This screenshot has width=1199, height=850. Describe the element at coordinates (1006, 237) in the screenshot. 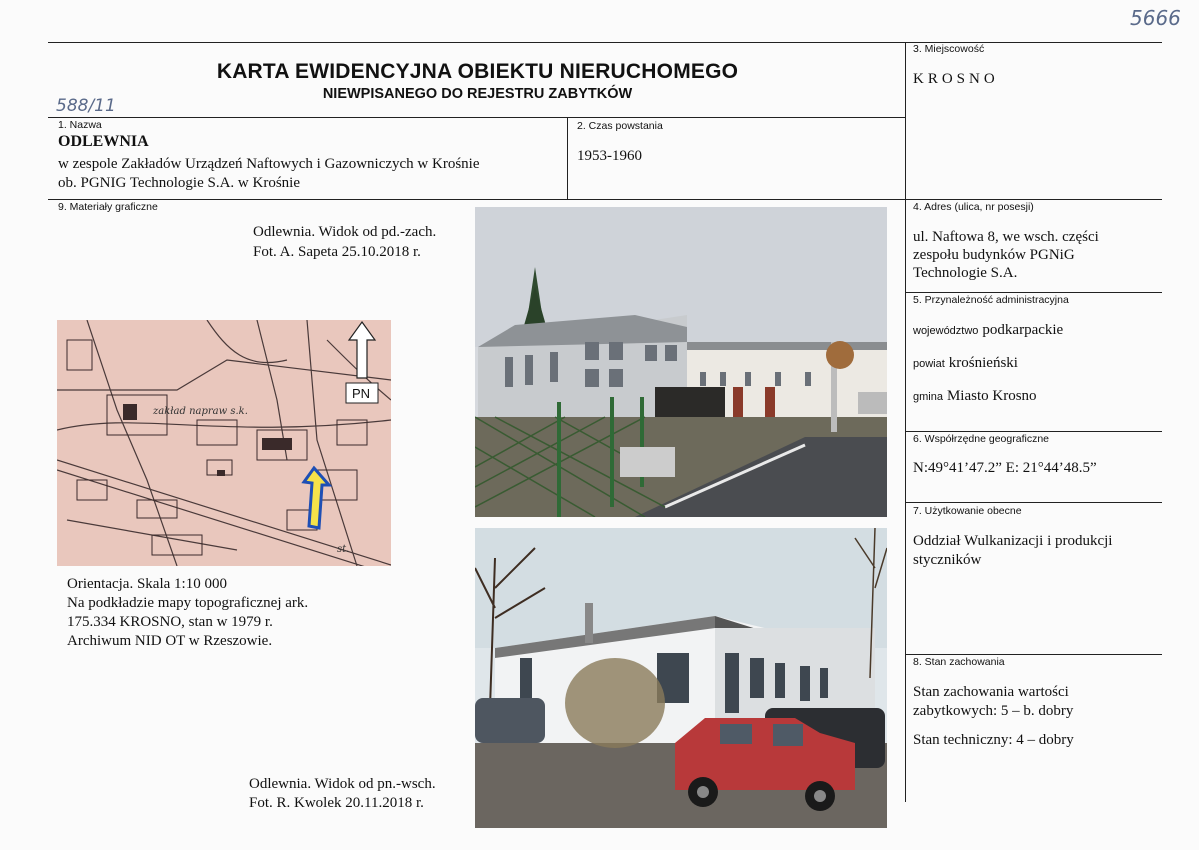

I see `address-line-1: ul. Naftowa 8, we wsch. części` at that location.